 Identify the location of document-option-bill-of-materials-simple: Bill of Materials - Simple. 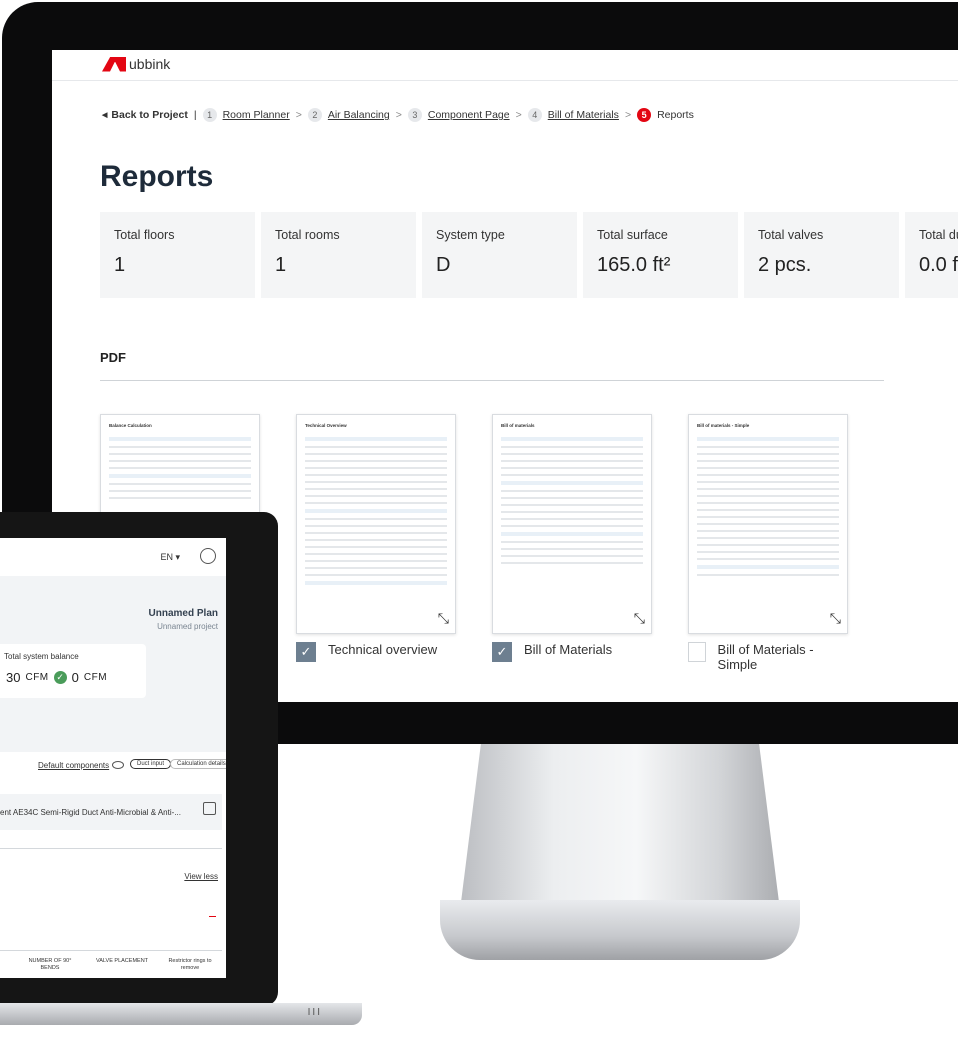
(763, 657).